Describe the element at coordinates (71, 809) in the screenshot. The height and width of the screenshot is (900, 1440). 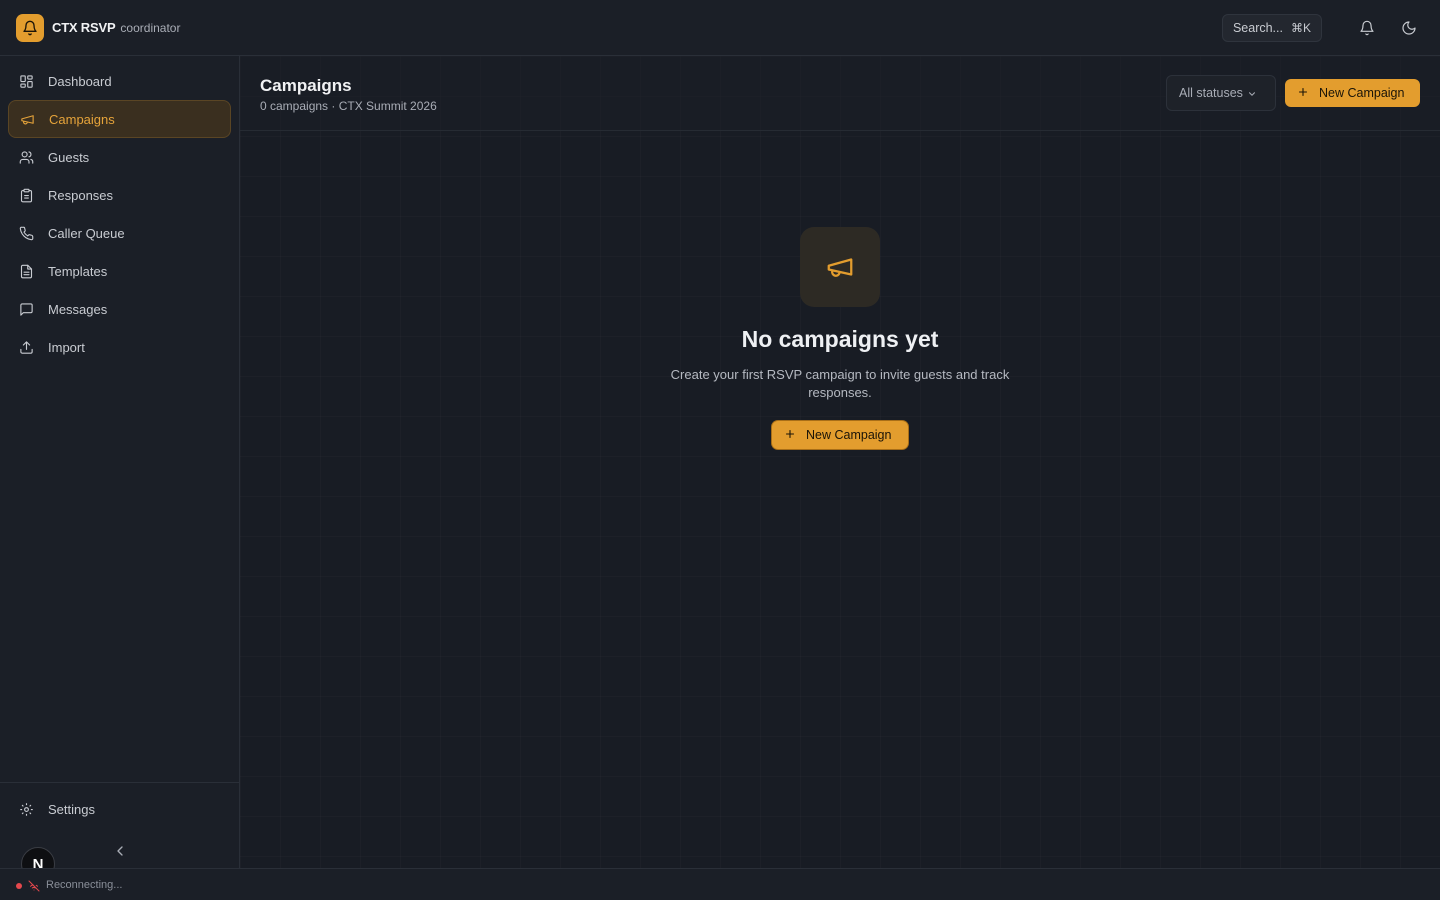
I see `sidebar-item-label: Settings` at that location.